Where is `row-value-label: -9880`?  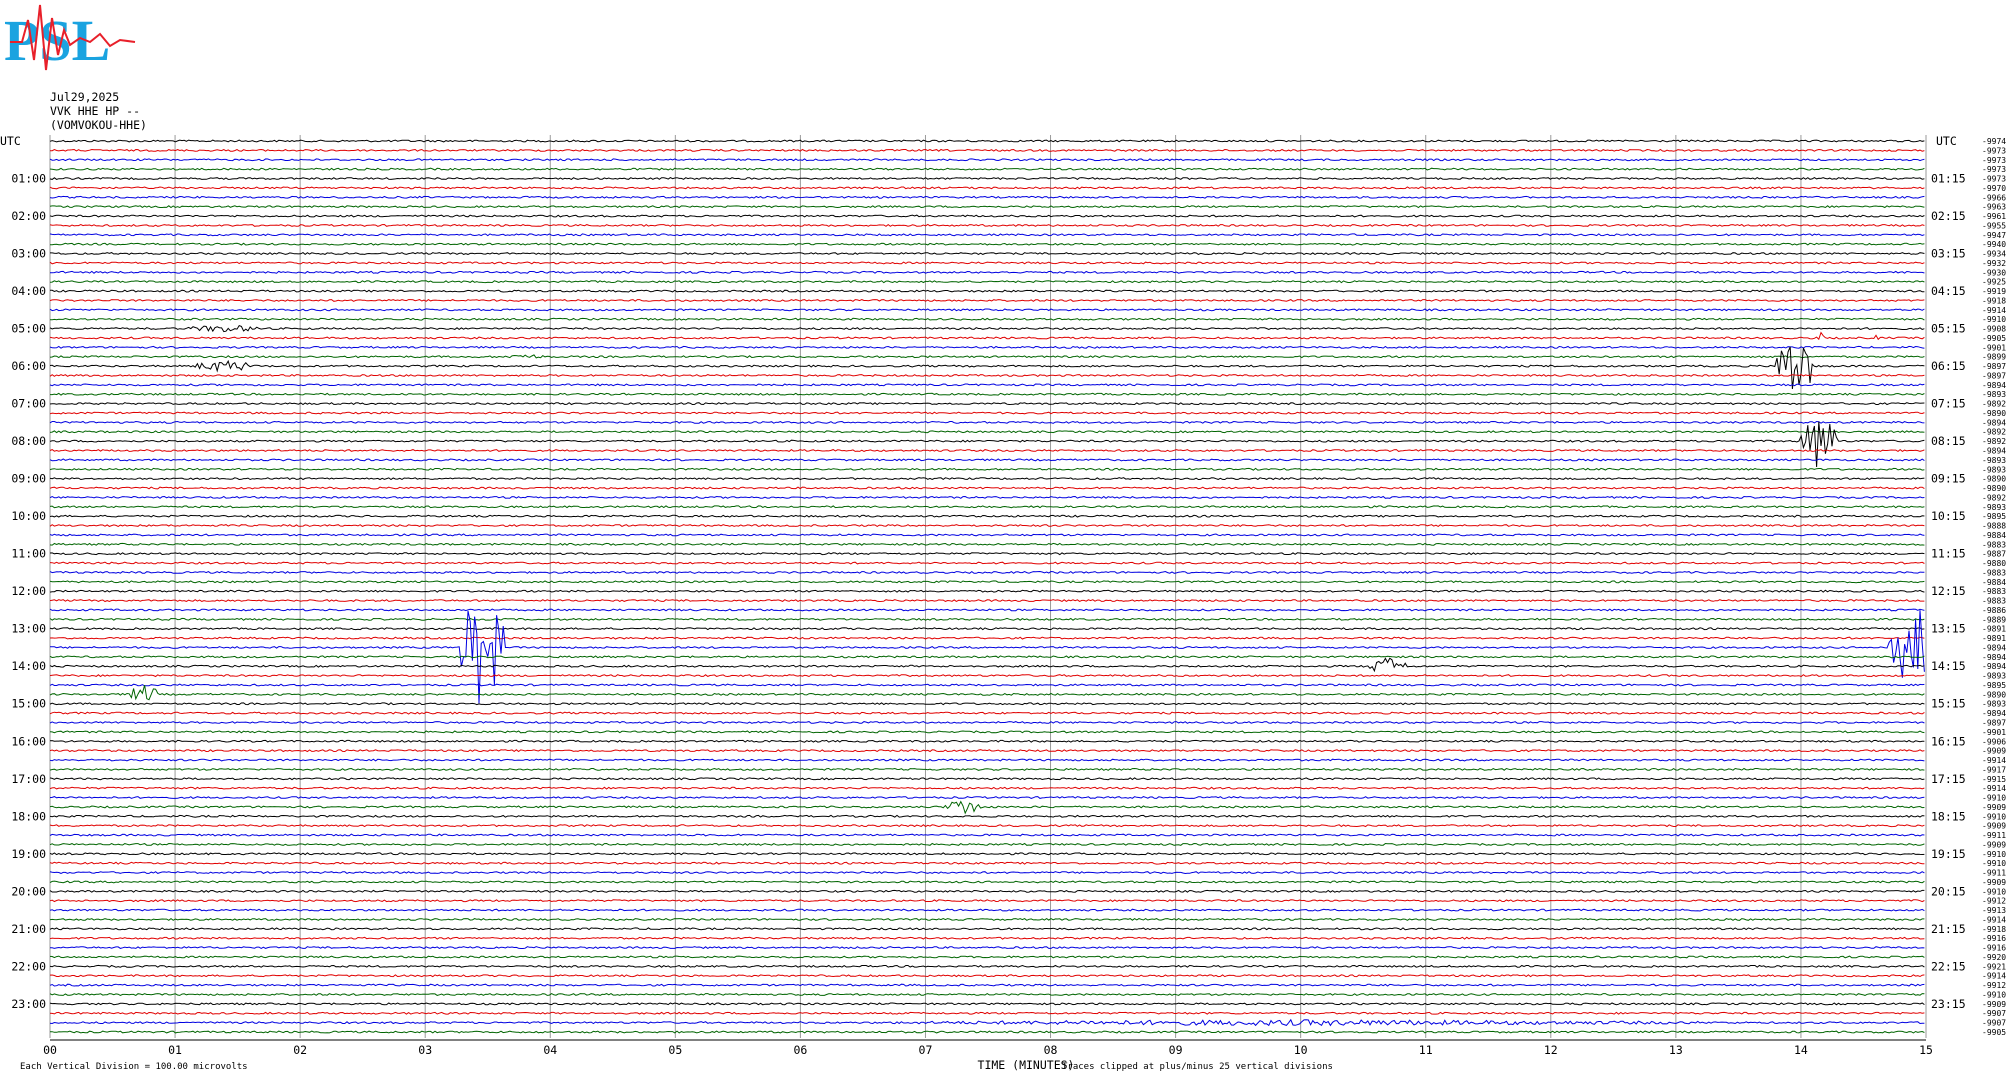 row-value-label: -9880 is located at coordinates (1994, 563).